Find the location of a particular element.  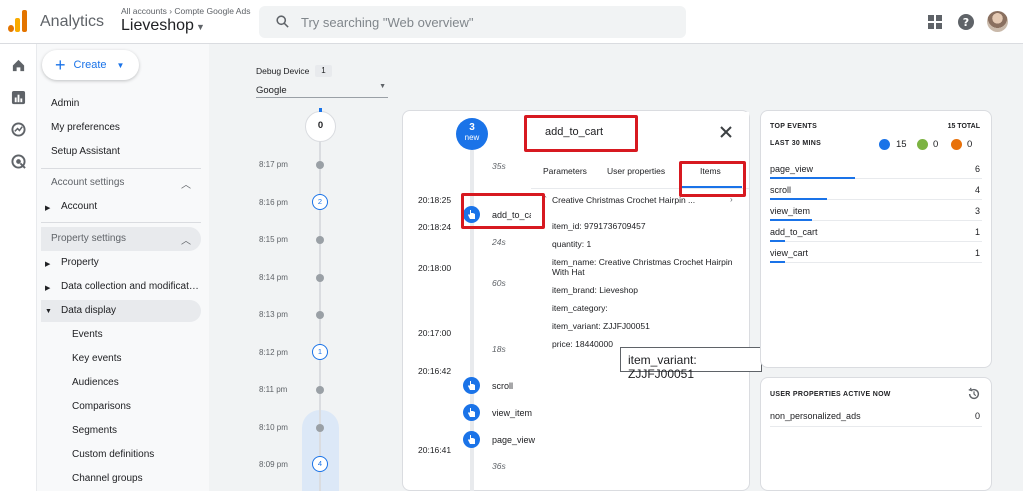

search-bar is located at coordinates (472, 22).